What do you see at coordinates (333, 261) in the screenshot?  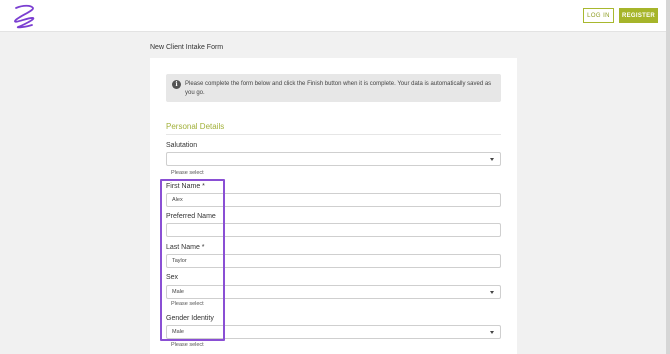 I see `last-name-field: Taylor` at bounding box center [333, 261].